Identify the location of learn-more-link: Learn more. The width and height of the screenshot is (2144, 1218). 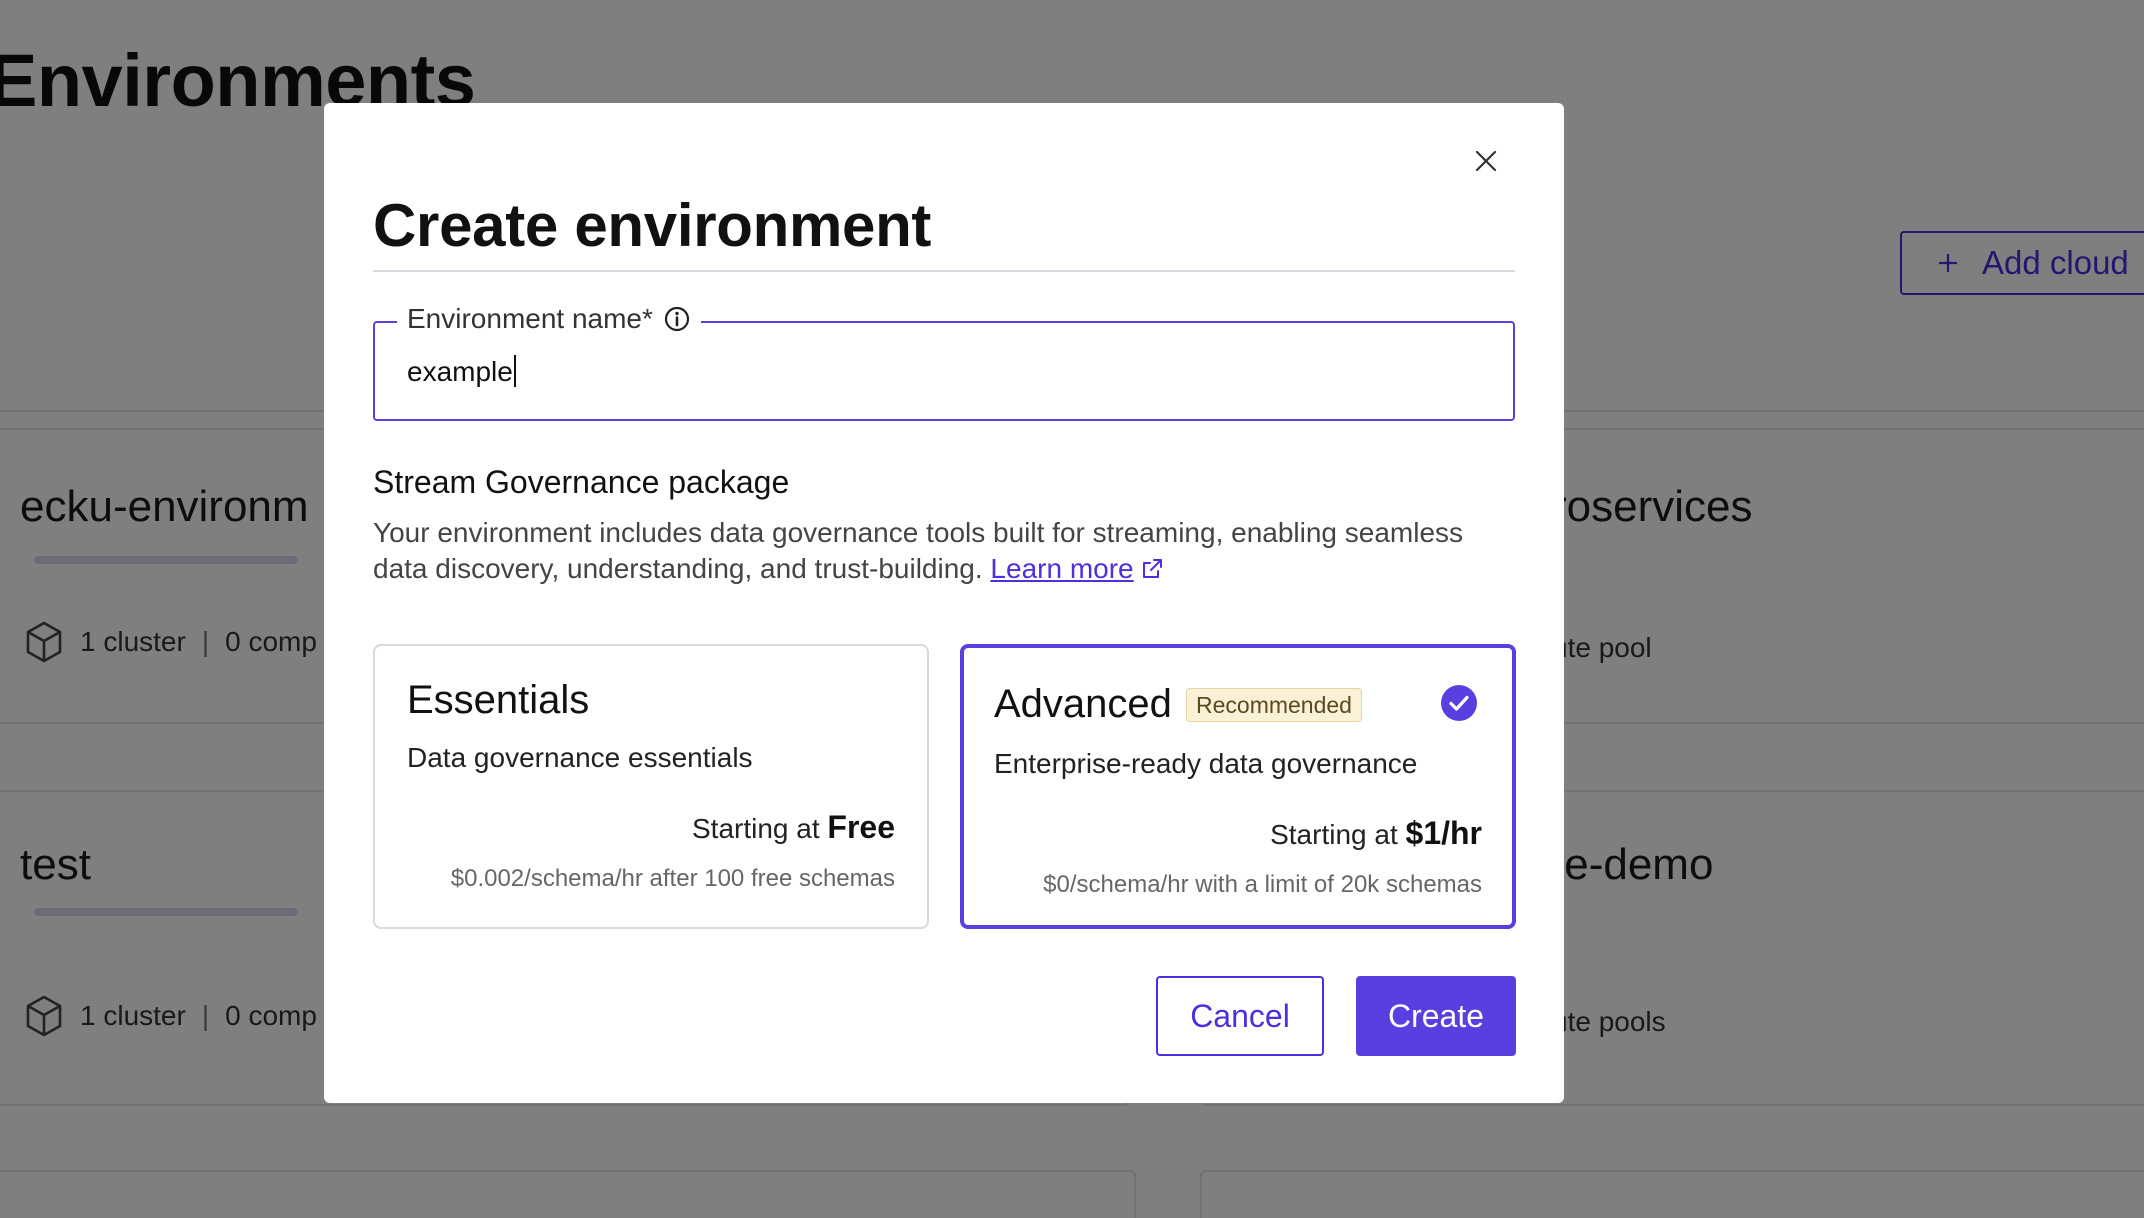
(1061, 568).